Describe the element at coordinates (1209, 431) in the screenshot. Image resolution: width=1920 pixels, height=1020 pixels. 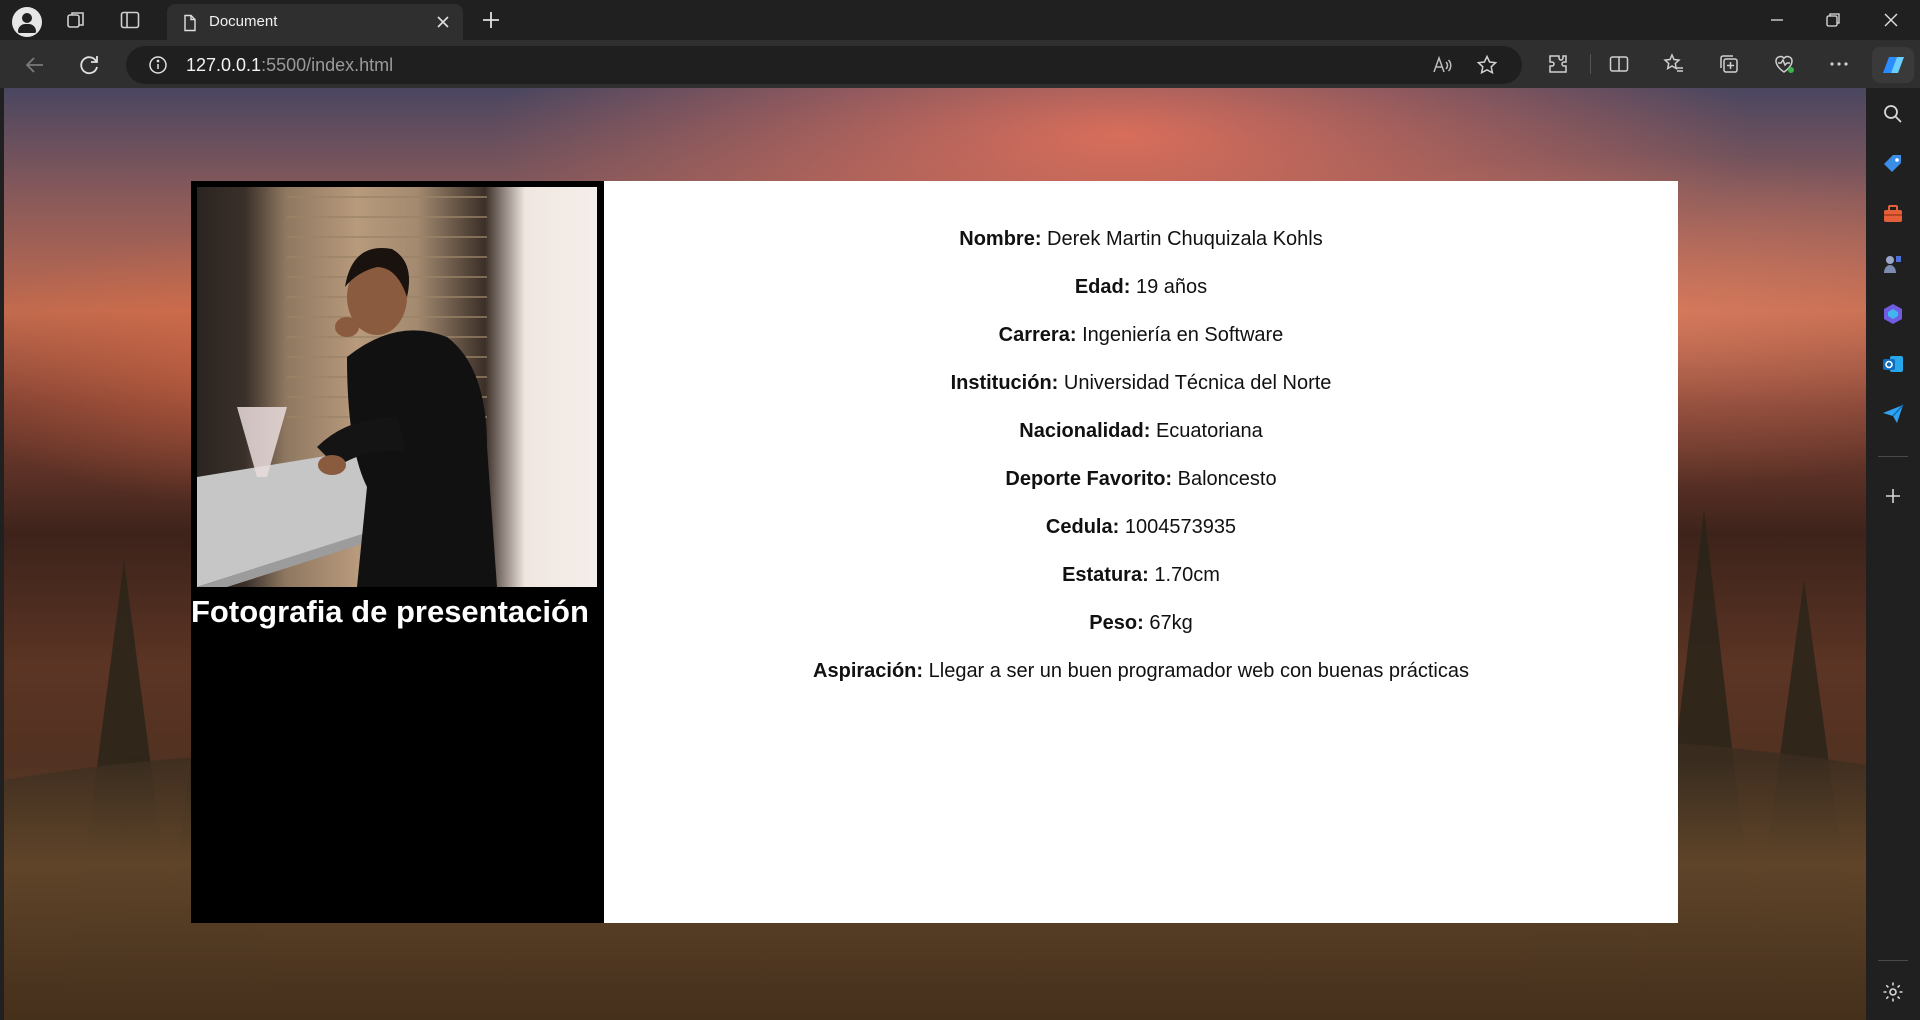
I see `field-value: Ecuatoriana` at that location.